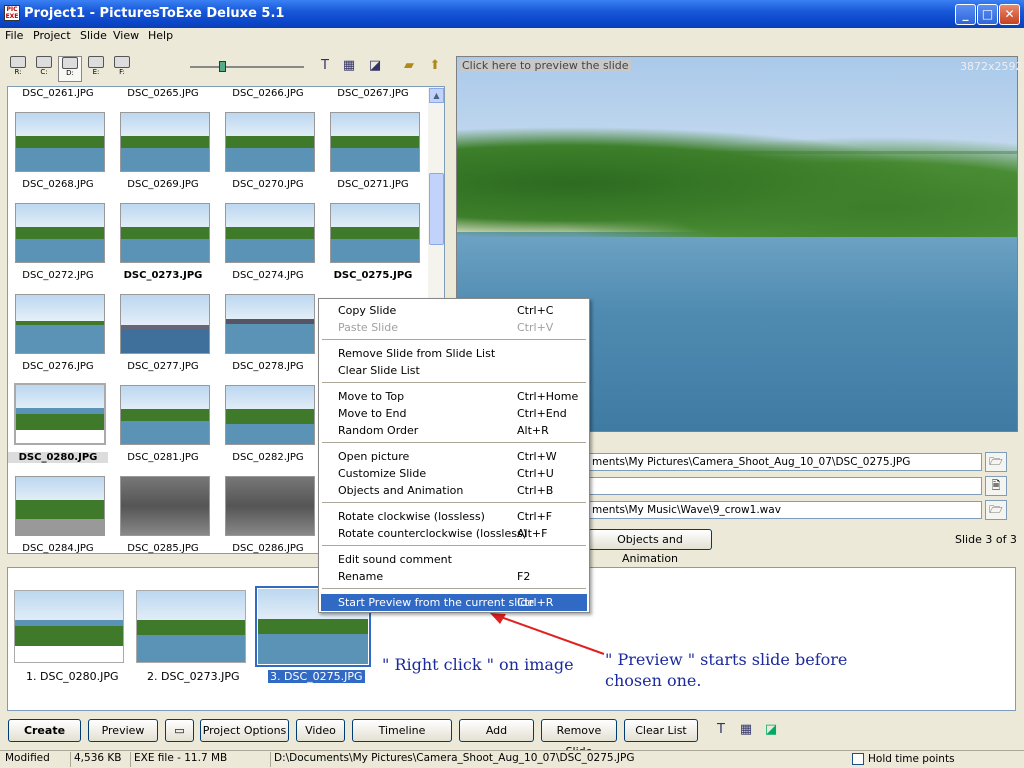  I want to click on drive-icon, so click(96, 62).